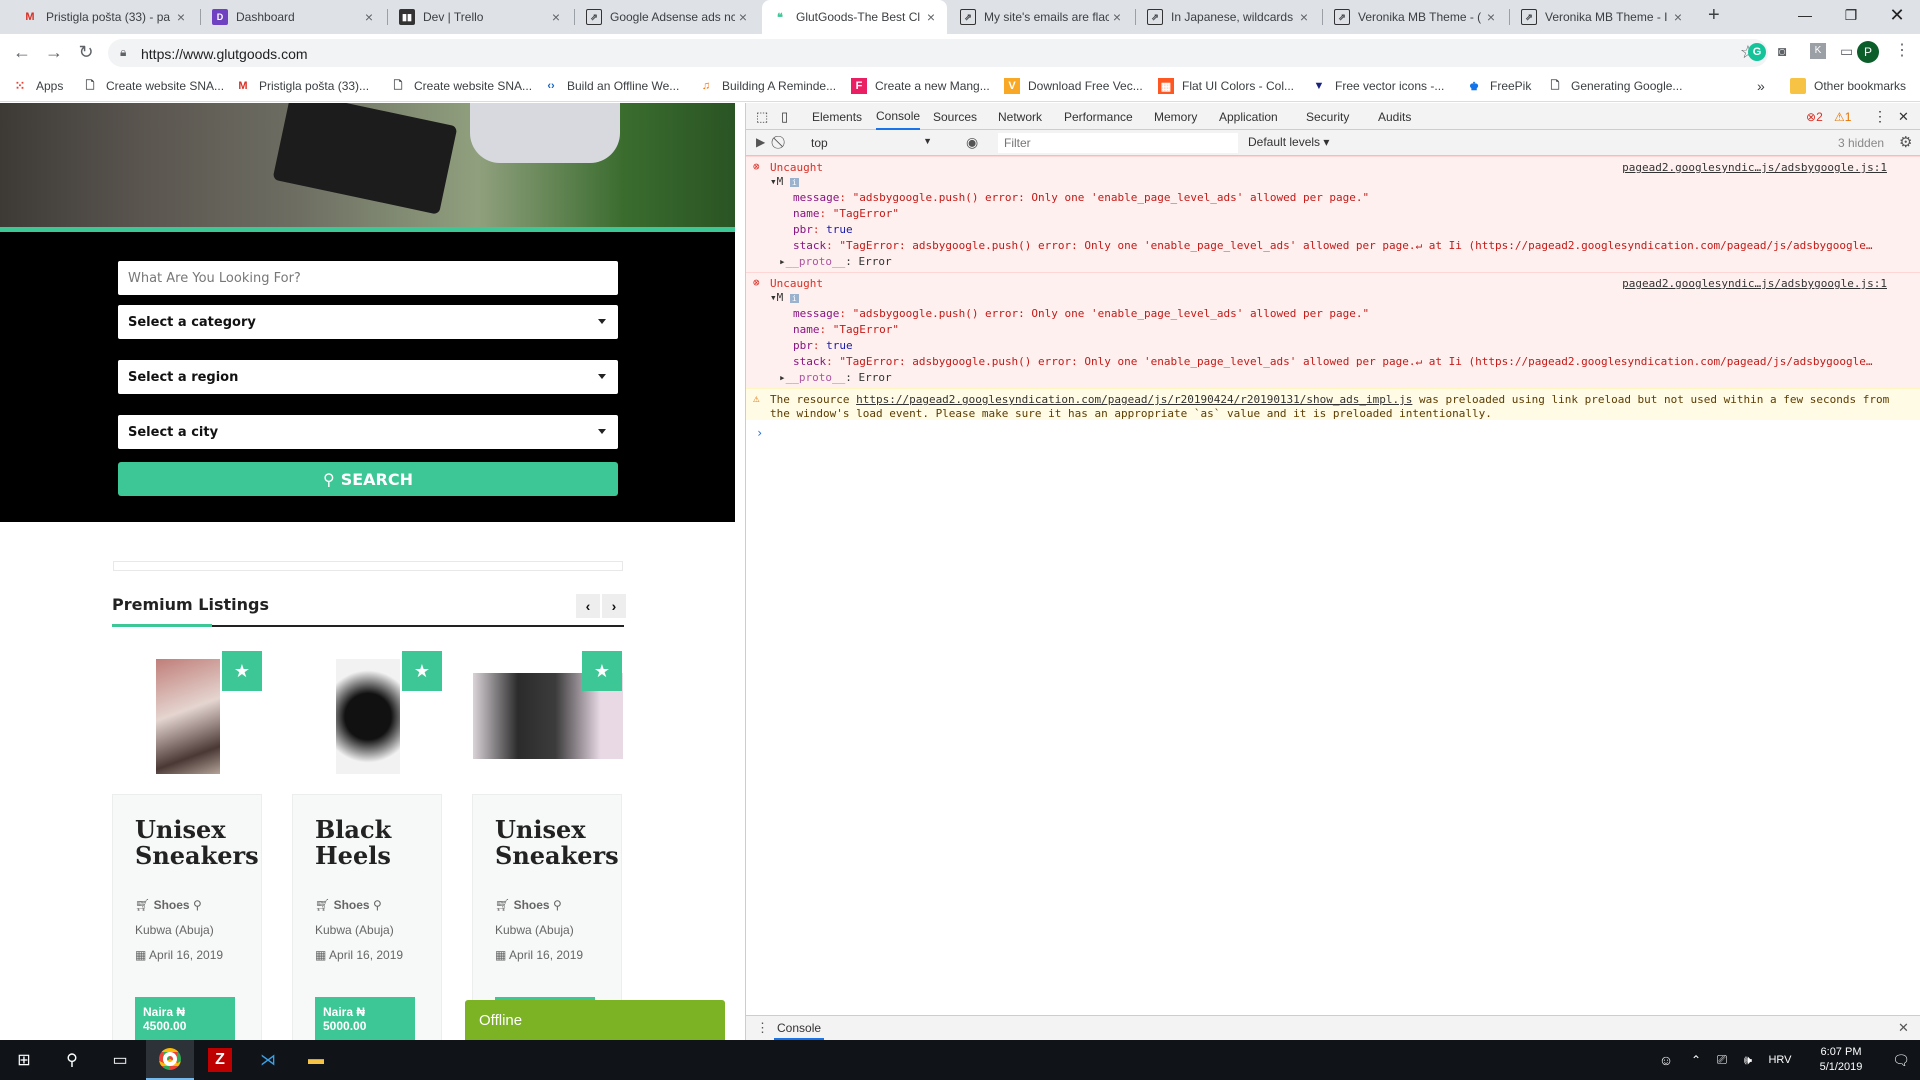 Image resolution: width=1920 pixels, height=1080 pixels. What do you see at coordinates (1780, 1060) in the screenshot?
I see `language-indicator: HRV` at bounding box center [1780, 1060].